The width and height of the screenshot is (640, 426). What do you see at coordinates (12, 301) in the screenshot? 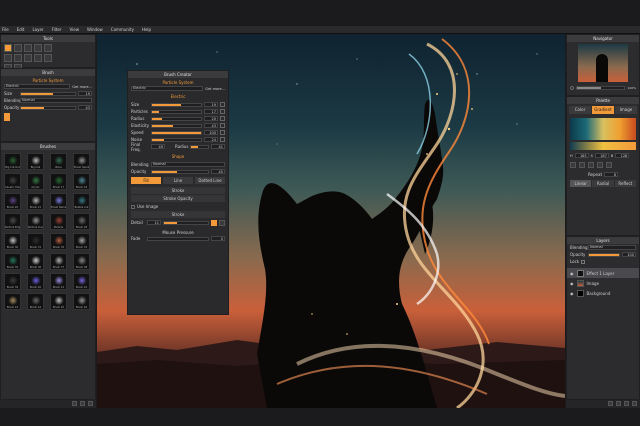
I see `brush-thumbnail: Brush 43` at bounding box center [12, 301].